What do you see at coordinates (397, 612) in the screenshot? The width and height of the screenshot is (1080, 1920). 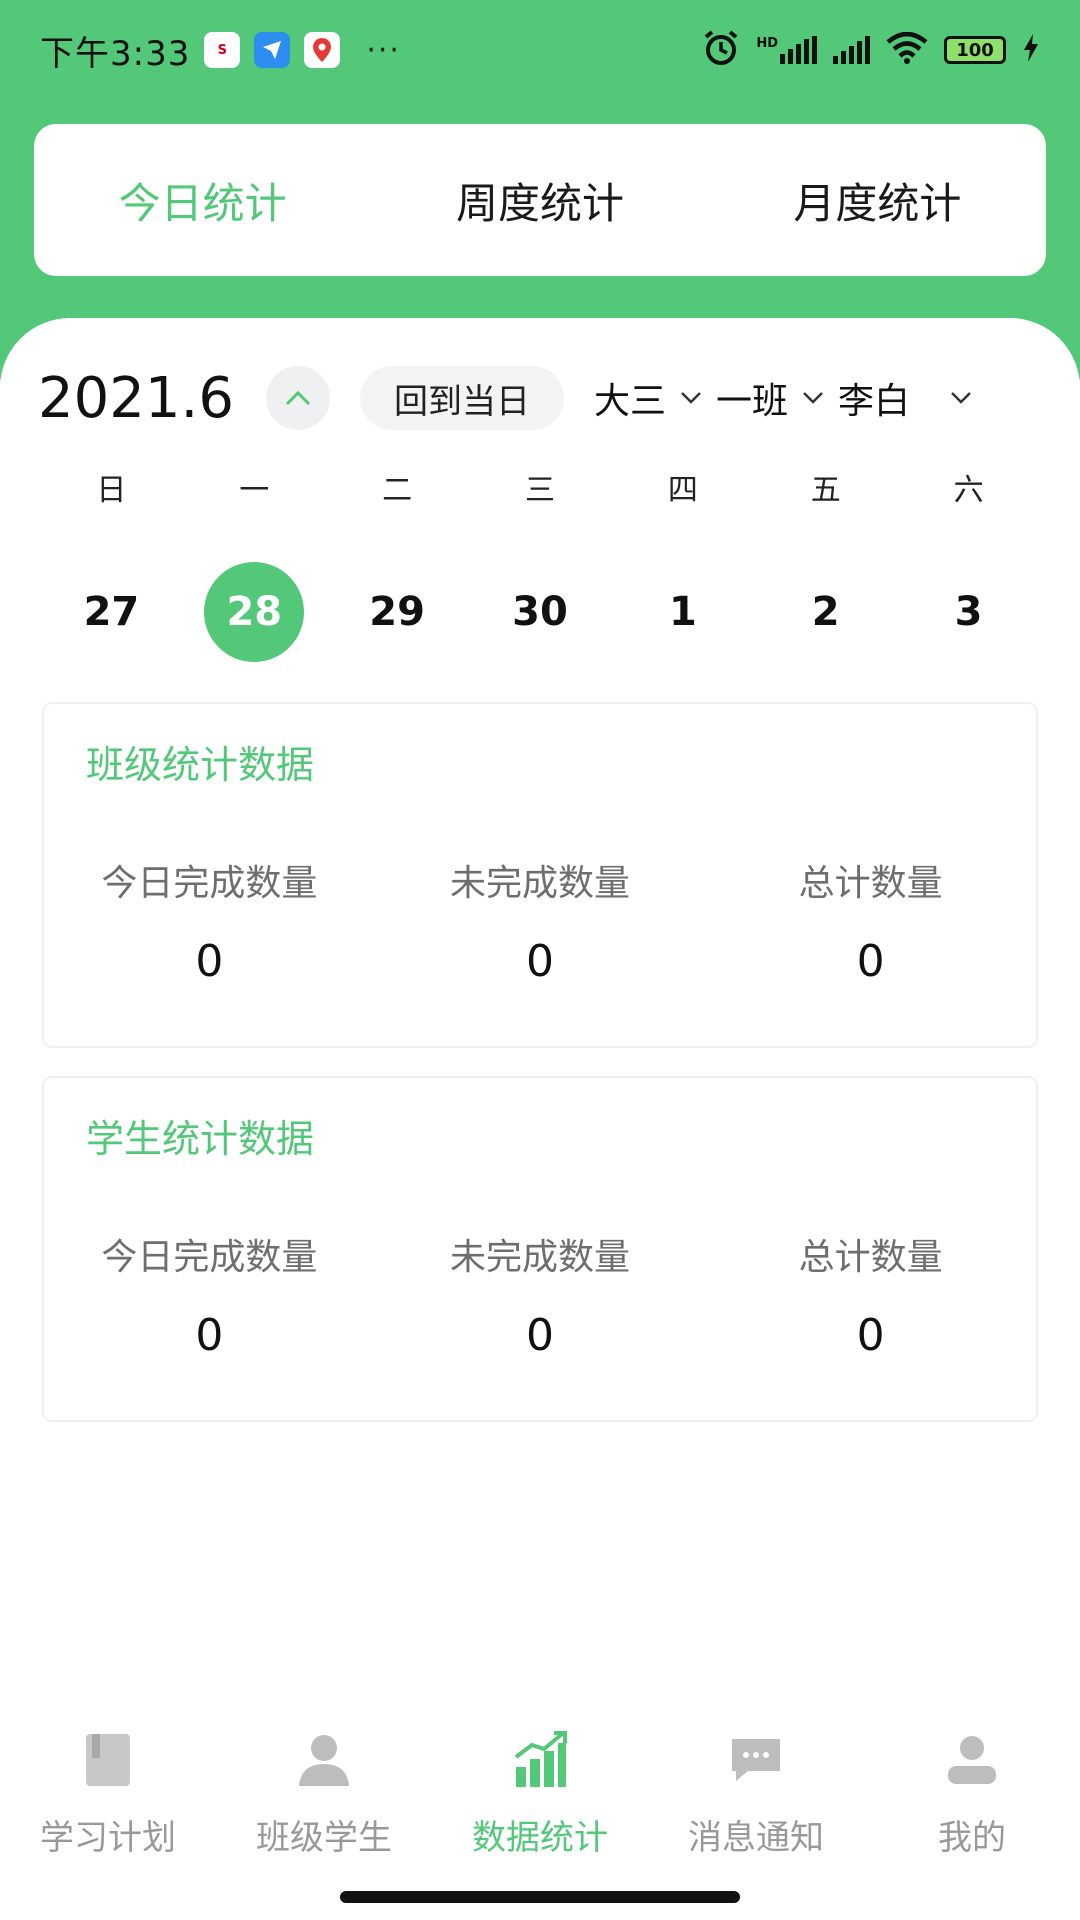 I see `calendar-day: 29` at bounding box center [397, 612].